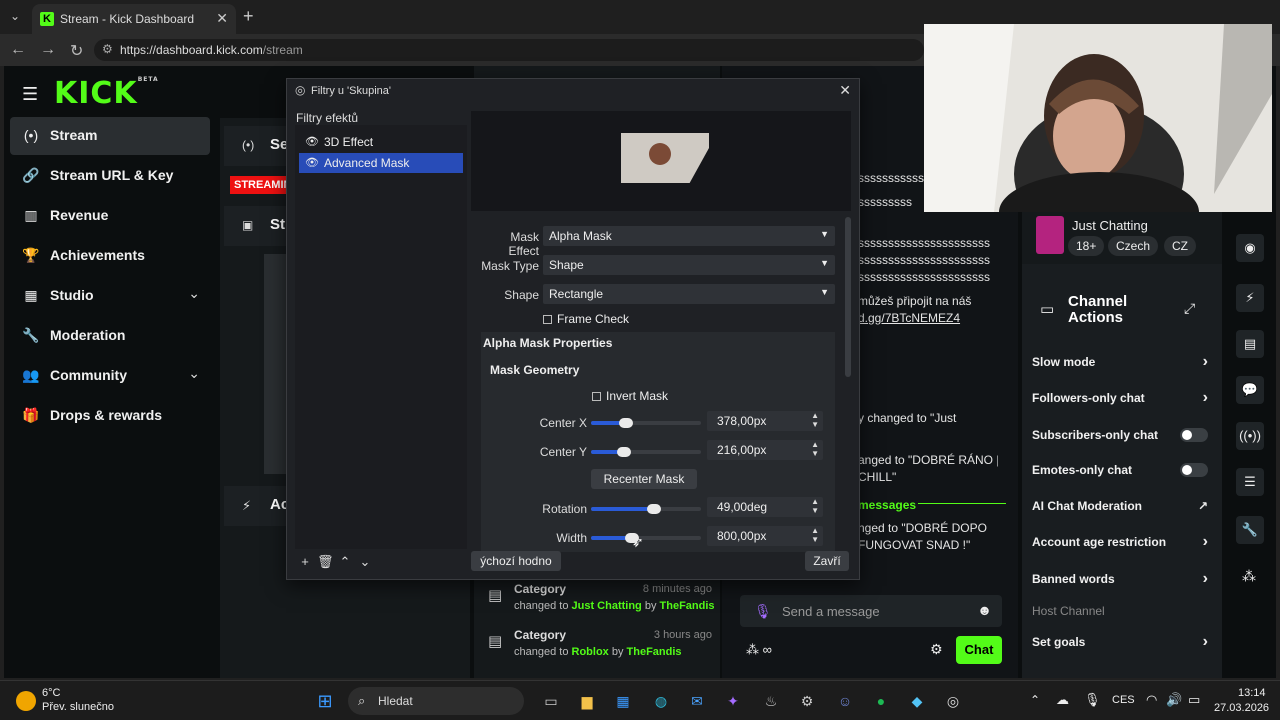 This screenshot has width=1280, height=720. I want to click on wifi-icon: ◠, so click(1151, 700).